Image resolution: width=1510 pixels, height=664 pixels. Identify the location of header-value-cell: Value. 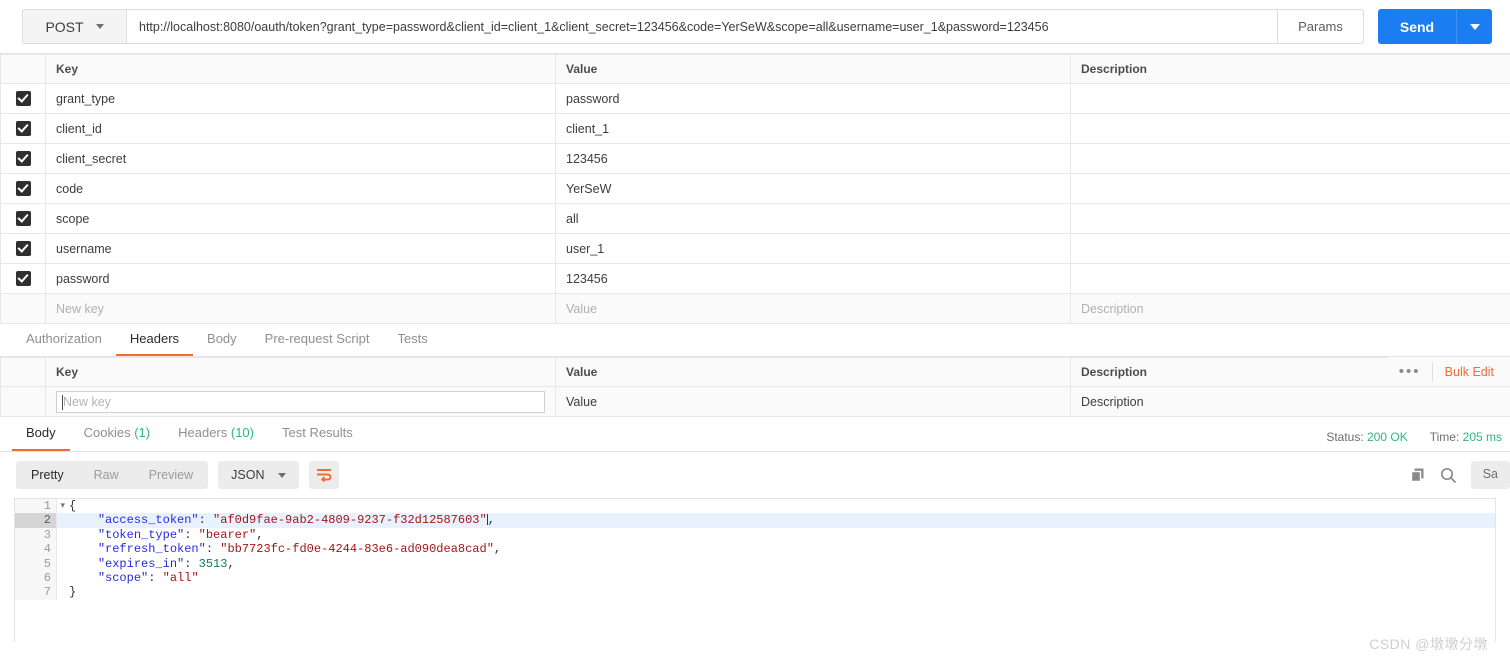
(813, 401).